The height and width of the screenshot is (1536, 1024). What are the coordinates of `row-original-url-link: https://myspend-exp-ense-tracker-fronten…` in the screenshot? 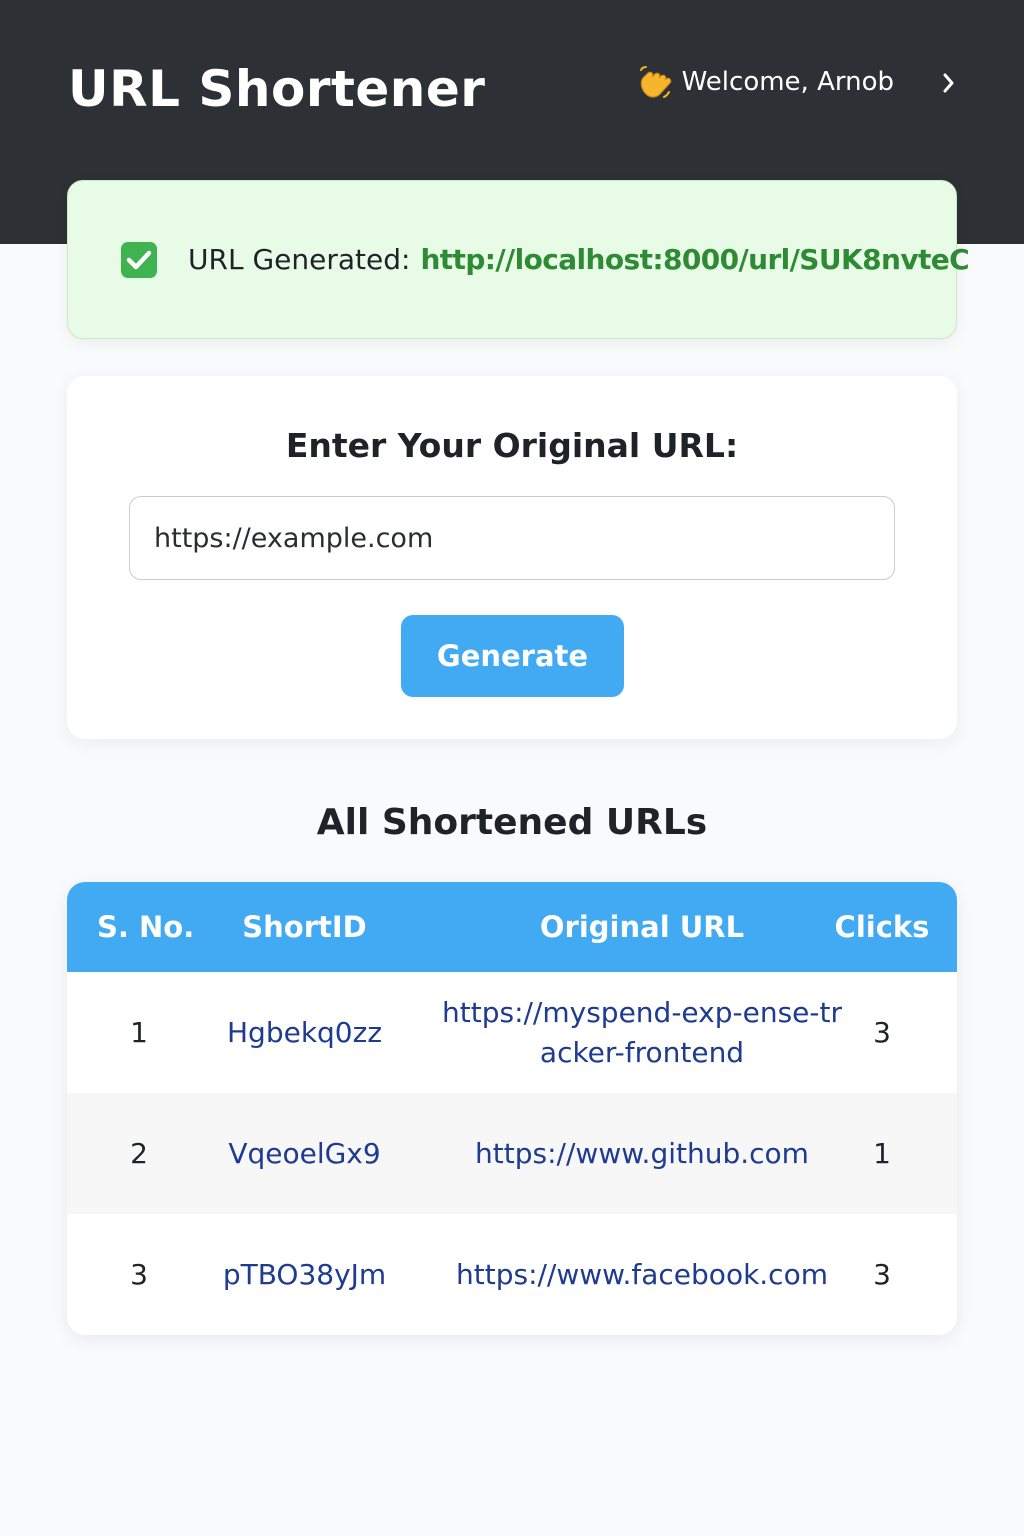 It's located at (642, 1032).